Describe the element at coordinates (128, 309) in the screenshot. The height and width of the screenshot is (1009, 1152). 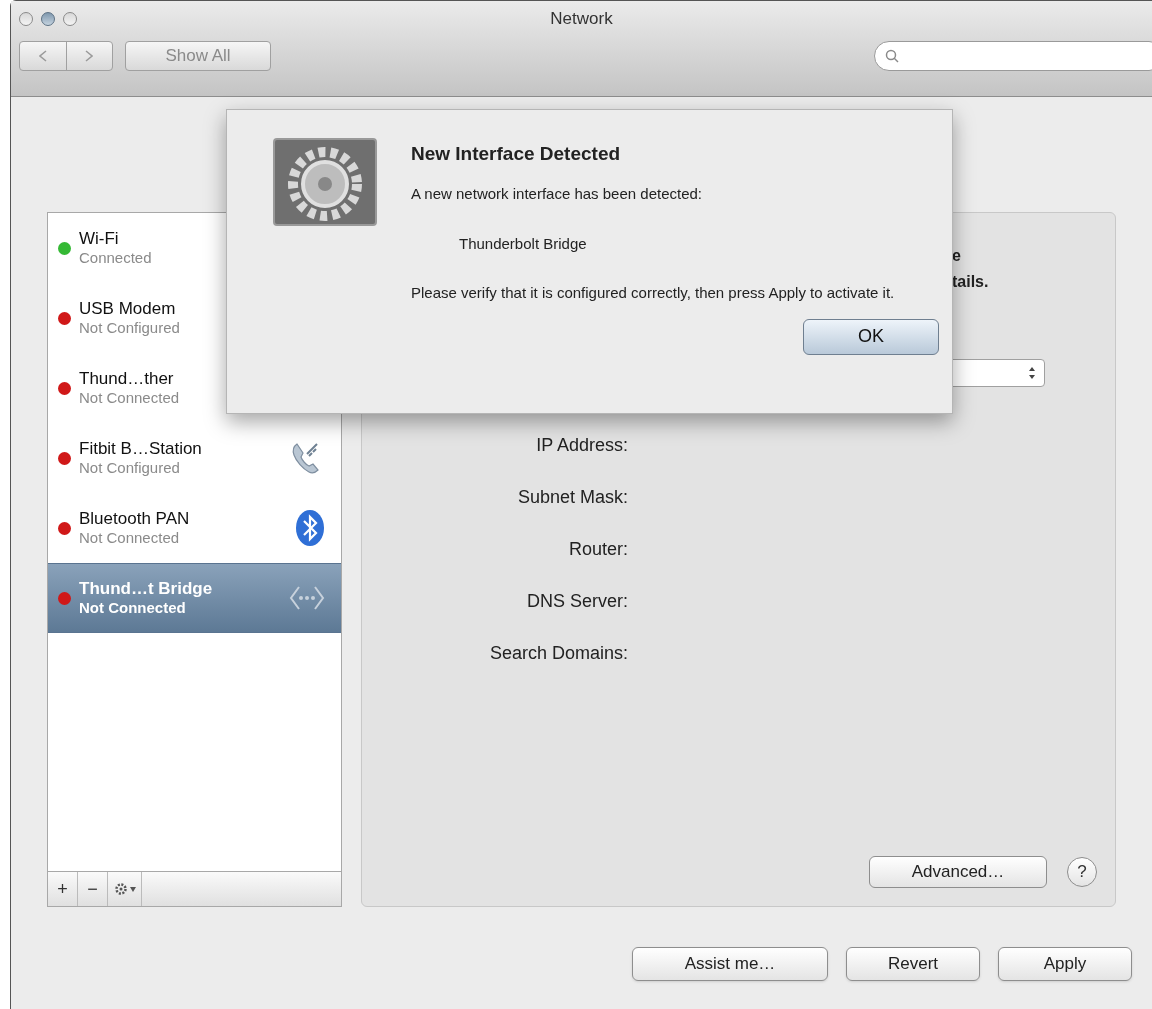
I see `service-name: USB Modem` at that location.